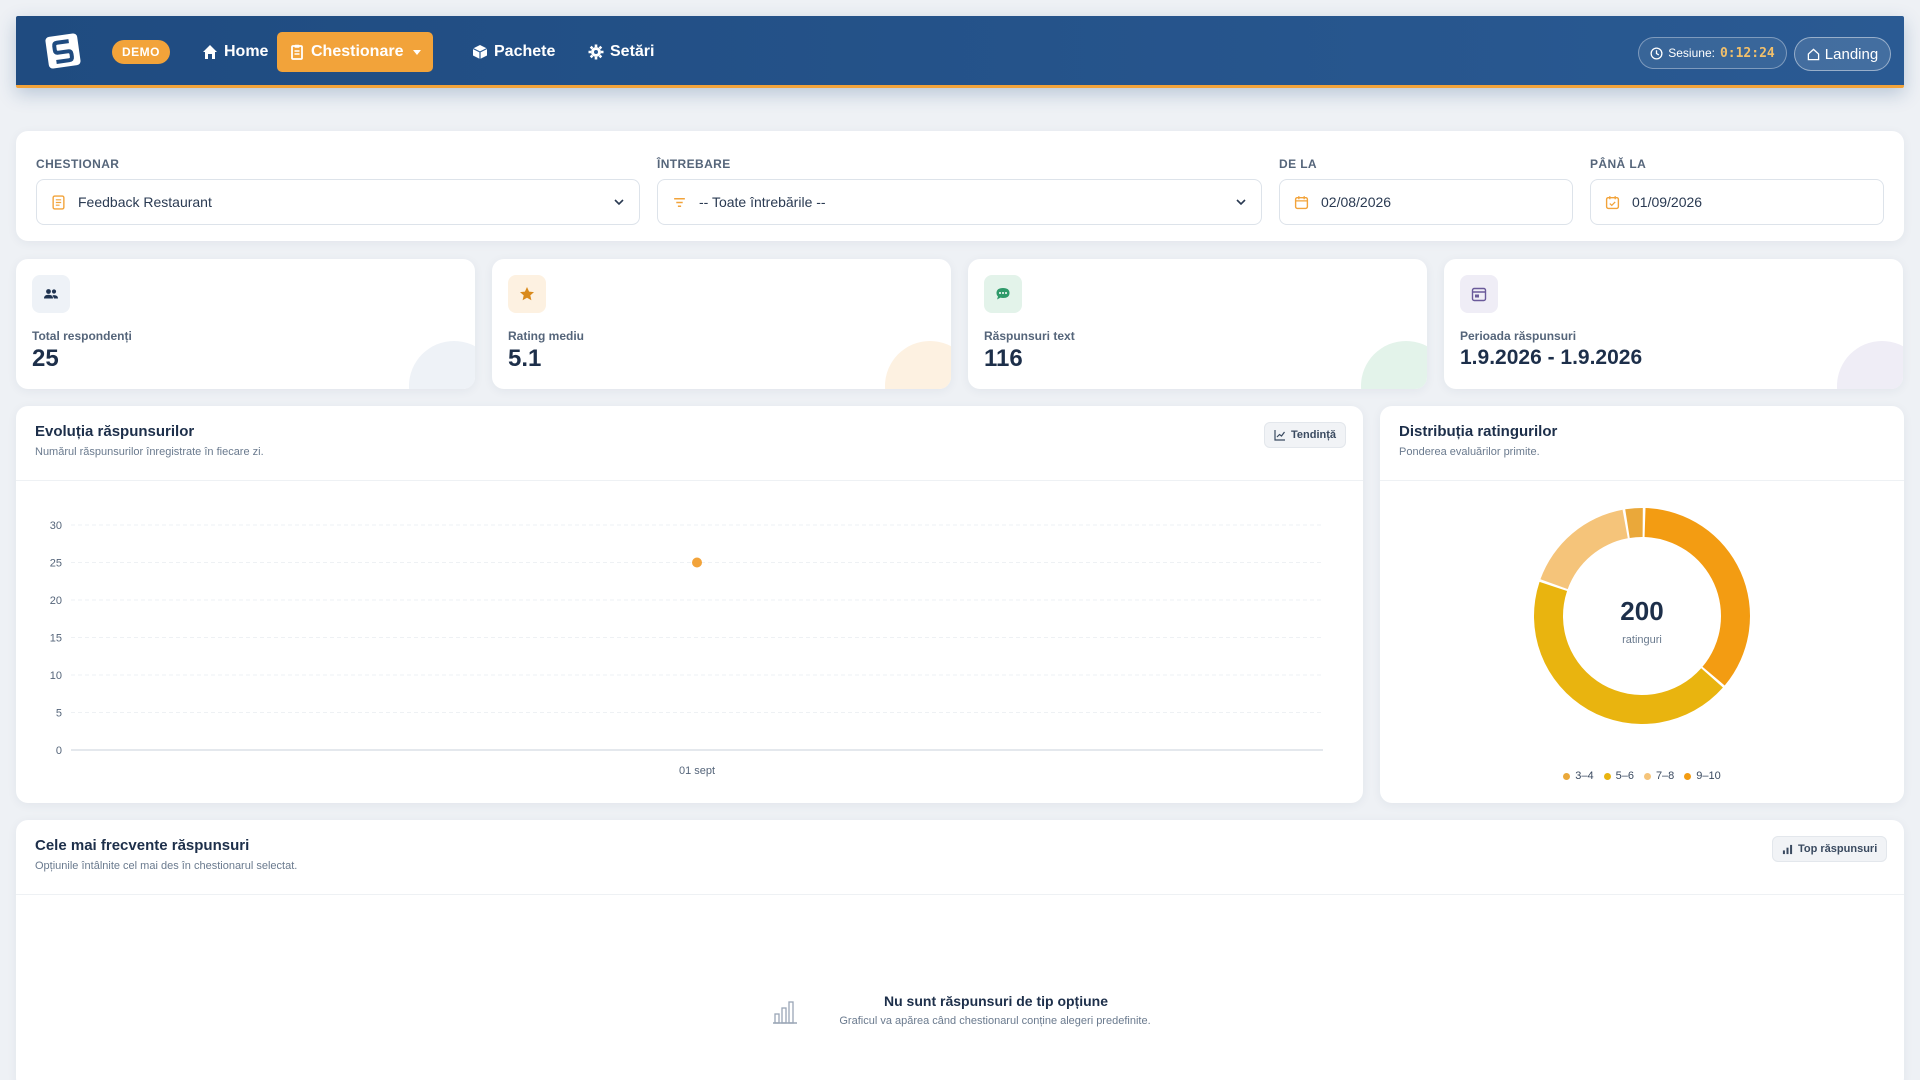 This screenshot has height=1080, width=1920. Describe the element at coordinates (1673, 324) in the screenshot. I see `stat-card-perioada: Perioada răspunsuri 1.9.2026 - 1.9.2026` at that location.